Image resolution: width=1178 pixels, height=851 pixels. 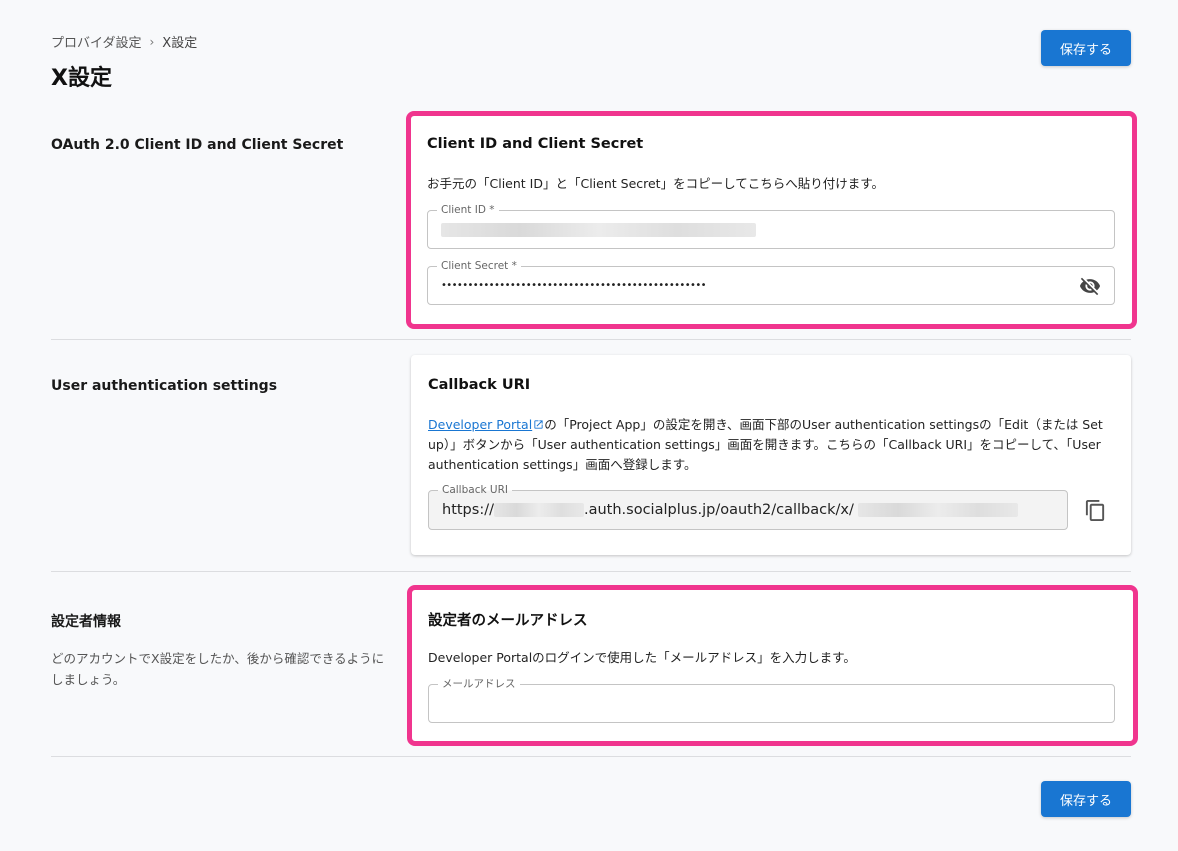 What do you see at coordinates (535, 144) in the screenshot?
I see `card-title-client-credentials: Client ID and Client Secret` at bounding box center [535, 144].